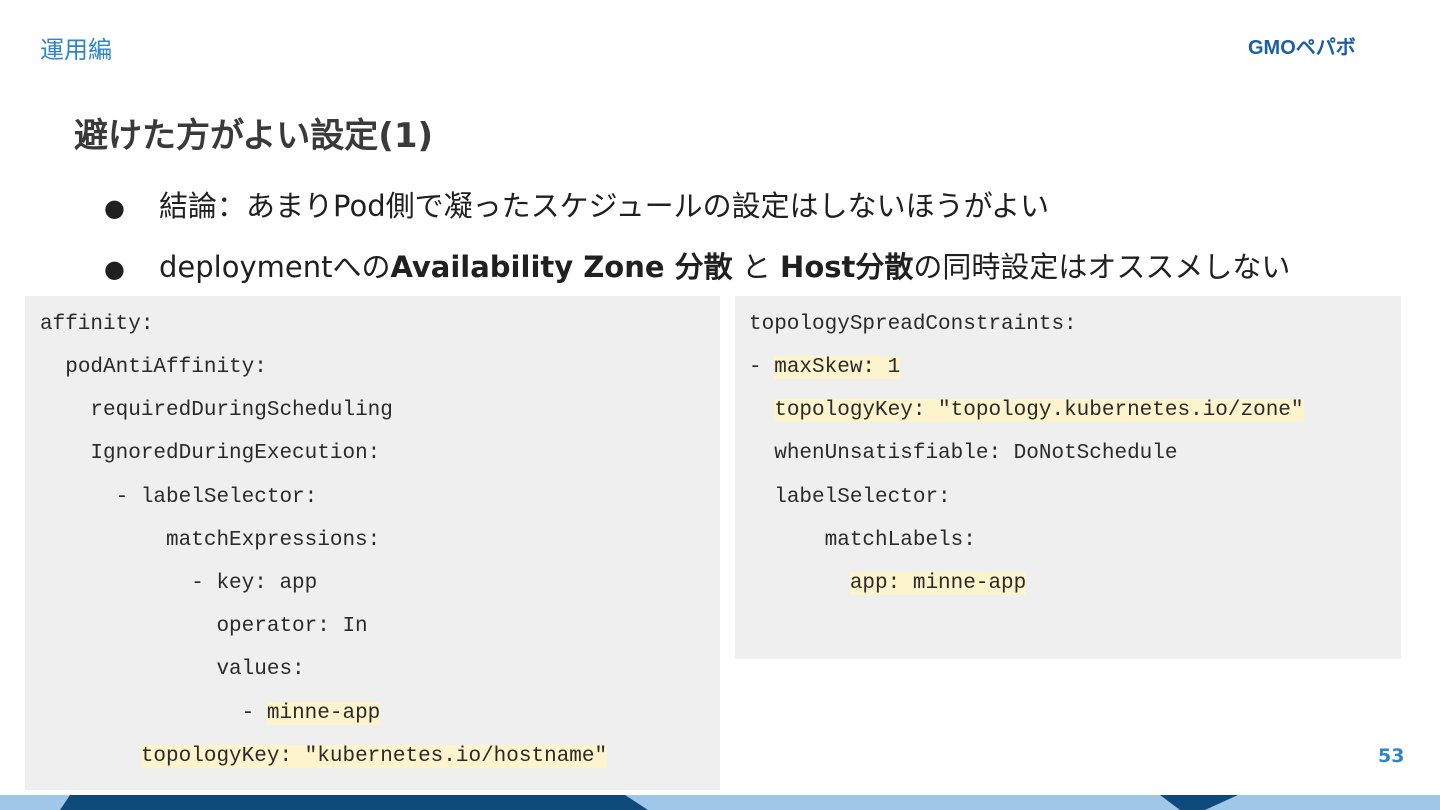 This screenshot has height=810, width=1440. Describe the element at coordinates (1391, 756) in the screenshot. I see `page-number: 53` at that location.